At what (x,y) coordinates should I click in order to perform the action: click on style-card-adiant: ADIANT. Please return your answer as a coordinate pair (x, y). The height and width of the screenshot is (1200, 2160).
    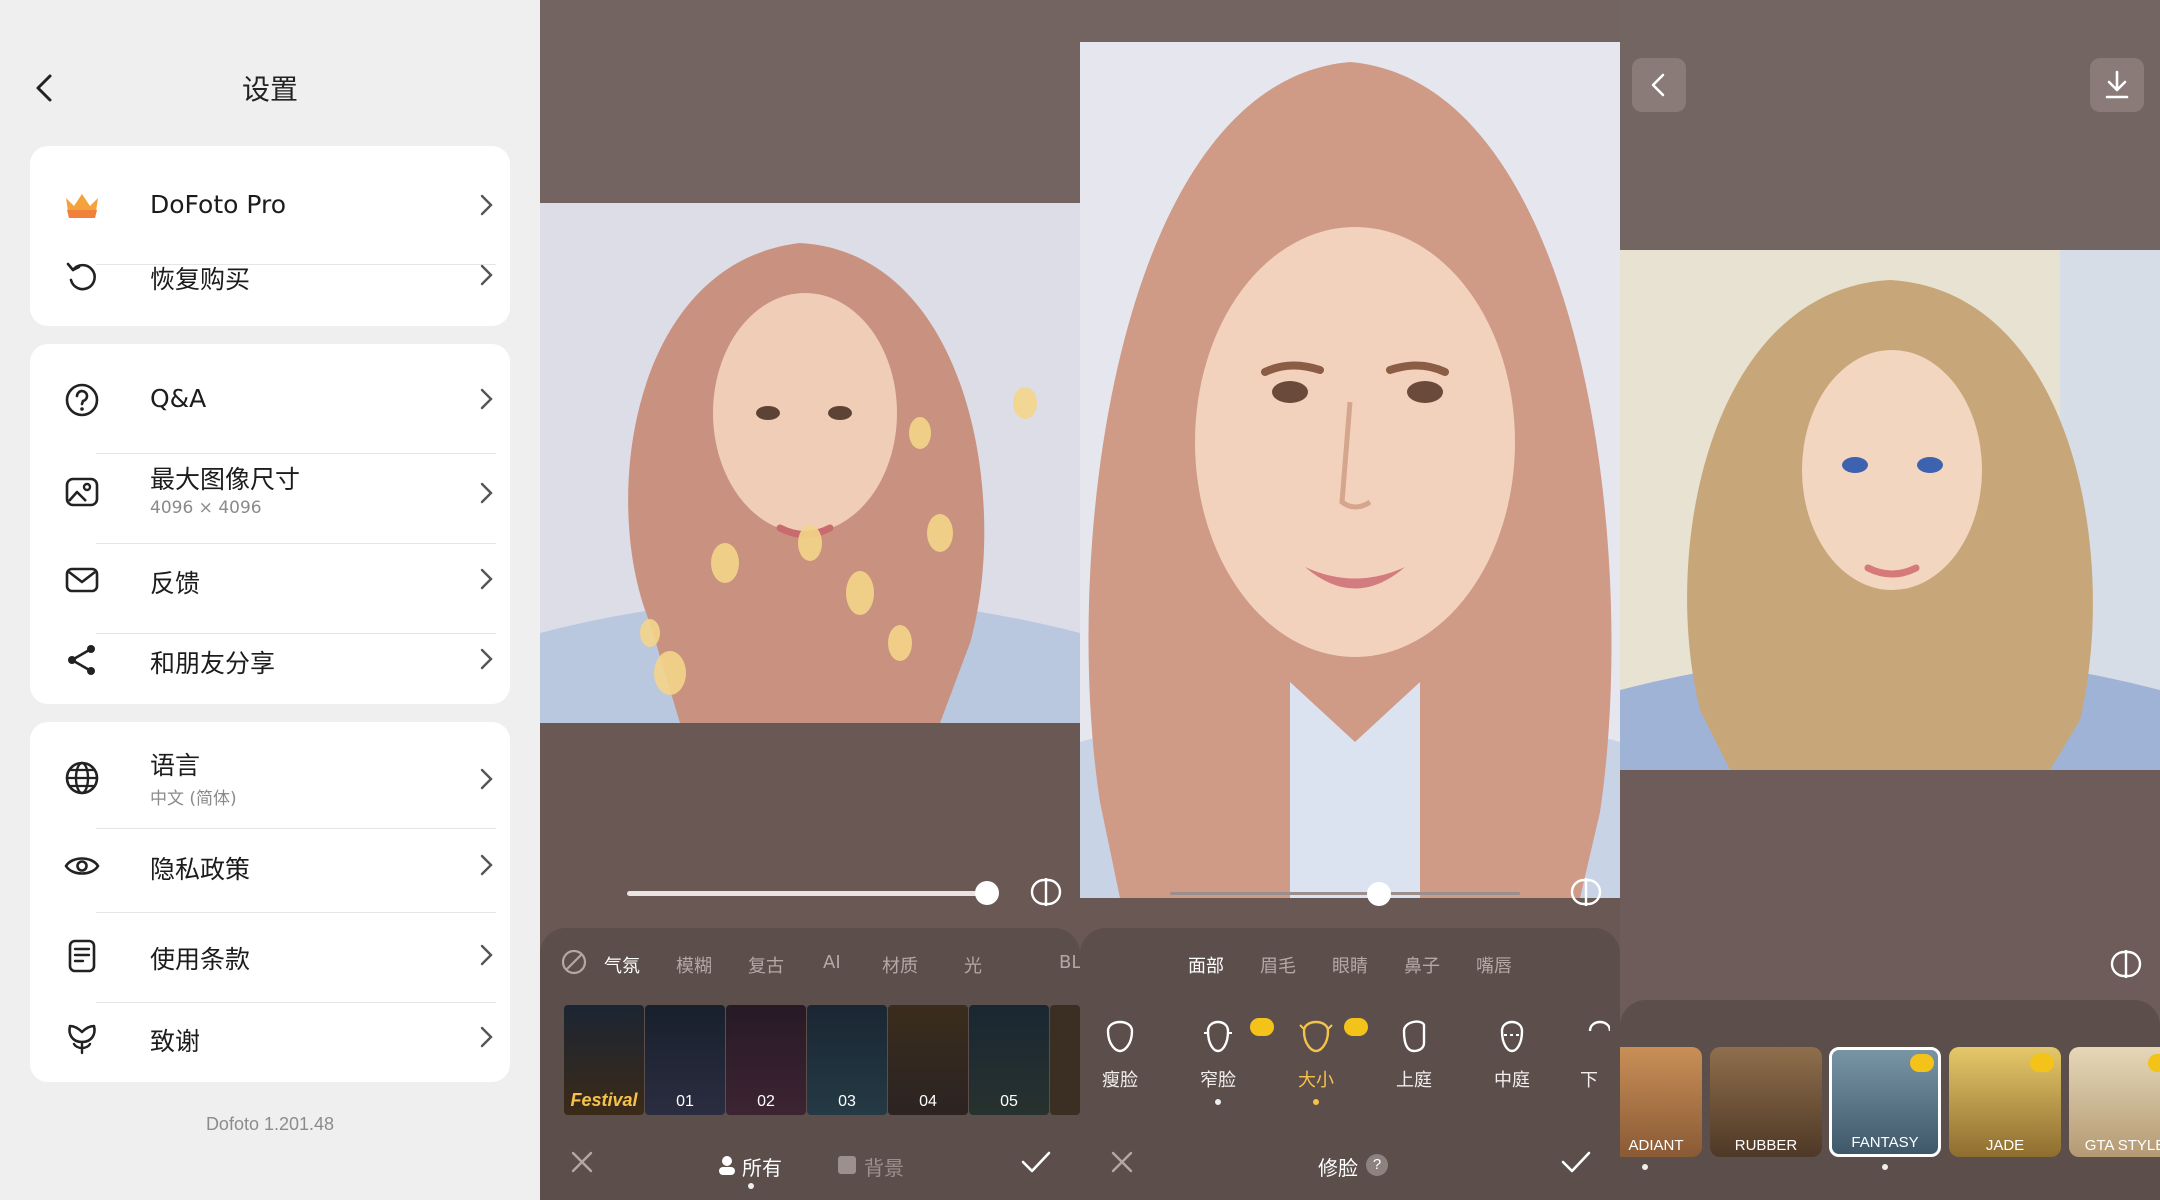
    Looking at the image, I should click on (1661, 1102).